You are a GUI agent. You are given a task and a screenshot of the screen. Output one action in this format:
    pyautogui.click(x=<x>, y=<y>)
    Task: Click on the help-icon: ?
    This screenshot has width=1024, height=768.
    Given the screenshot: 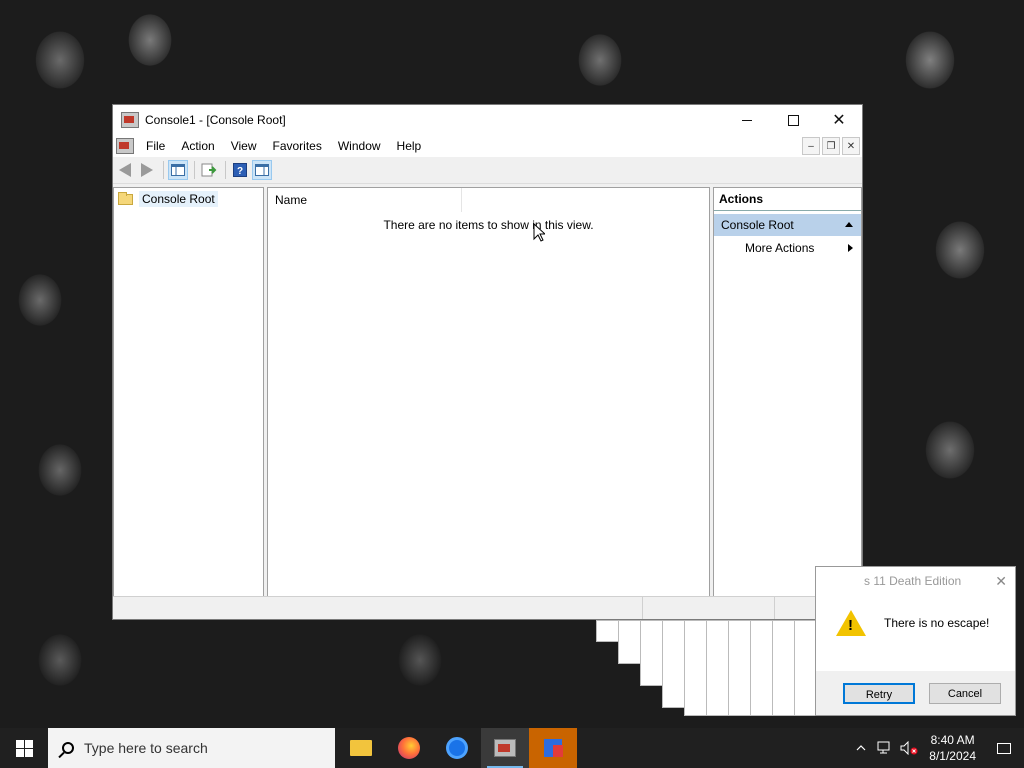 What is the action you would take?
    pyautogui.click(x=240, y=170)
    